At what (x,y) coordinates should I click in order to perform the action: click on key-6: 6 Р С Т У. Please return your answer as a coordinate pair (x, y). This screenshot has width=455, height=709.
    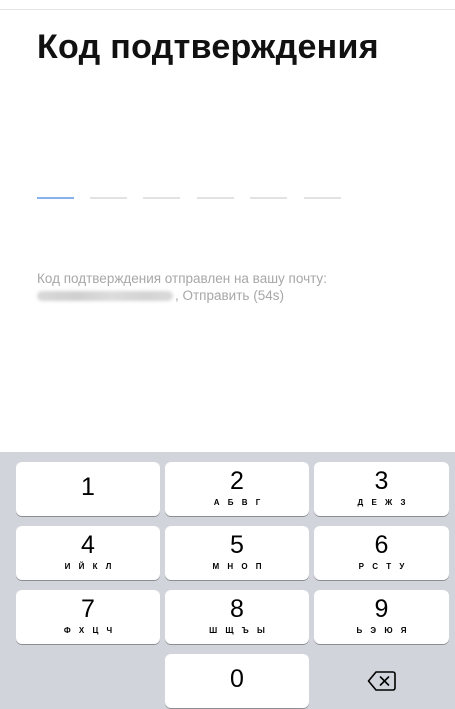
    Looking at the image, I should click on (381, 553).